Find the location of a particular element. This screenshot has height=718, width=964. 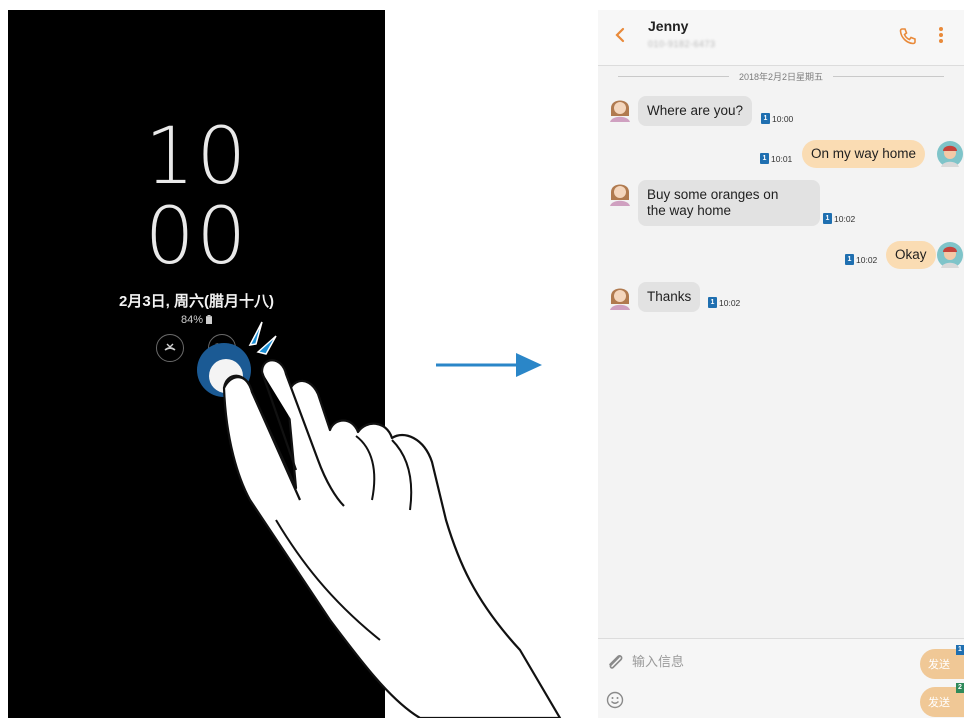

date-separator: 2018年2月2日星期五 is located at coordinates (781, 76).